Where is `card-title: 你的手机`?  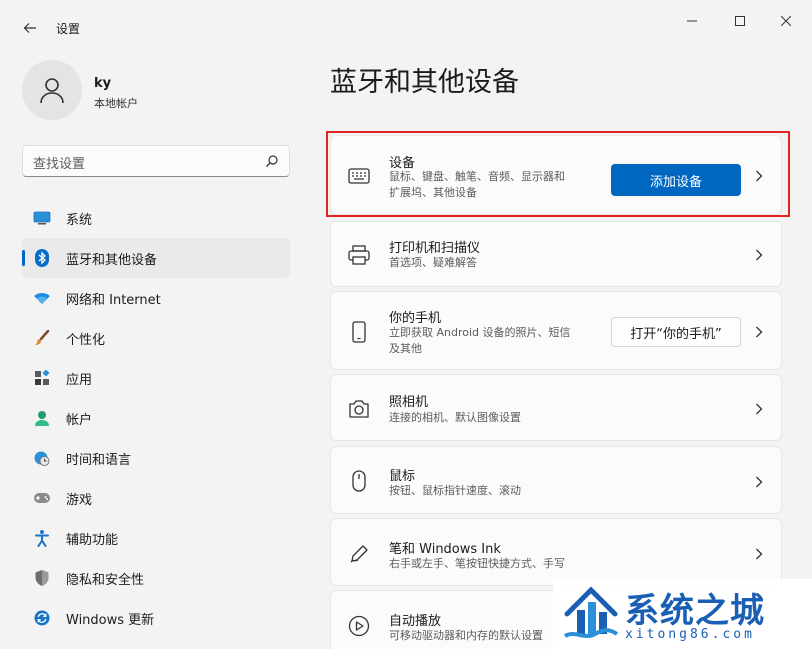 card-title: 你的手机 is located at coordinates (415, 318).